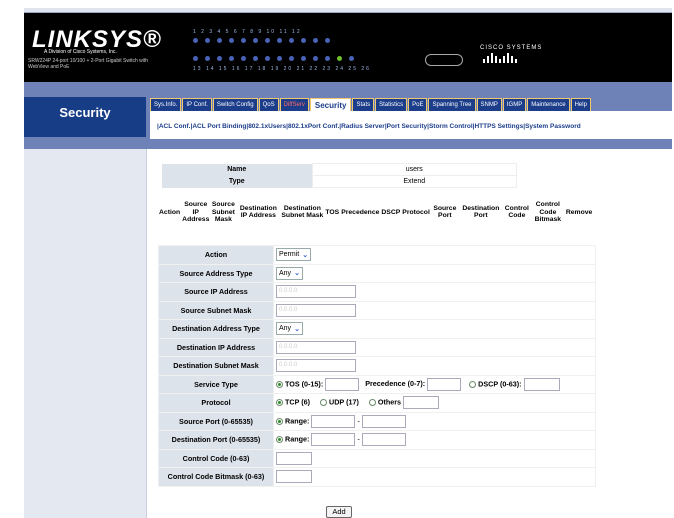  I want to click on source-address-type-label: Source Address Type, so click(216, 273).